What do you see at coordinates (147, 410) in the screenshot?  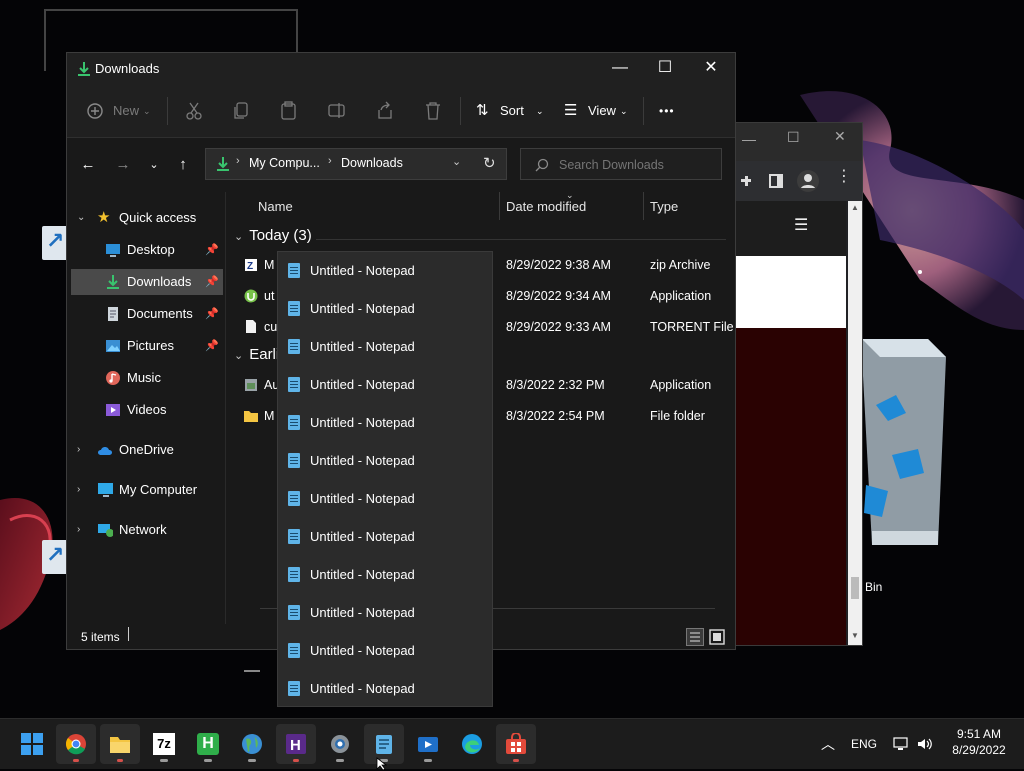 I see `nav-videos: Videos` at bounding box center [147, 410].